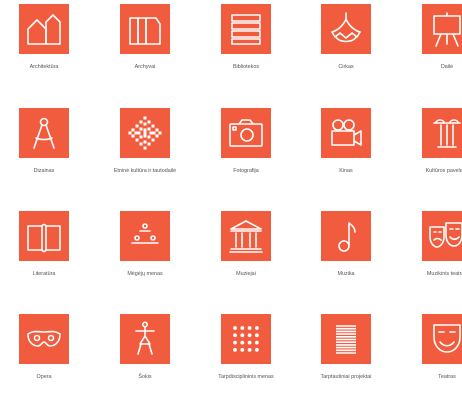 The width and height of the screenshot is (462, 406). I want to click on folk-ornament-icon, so click(145, 133).